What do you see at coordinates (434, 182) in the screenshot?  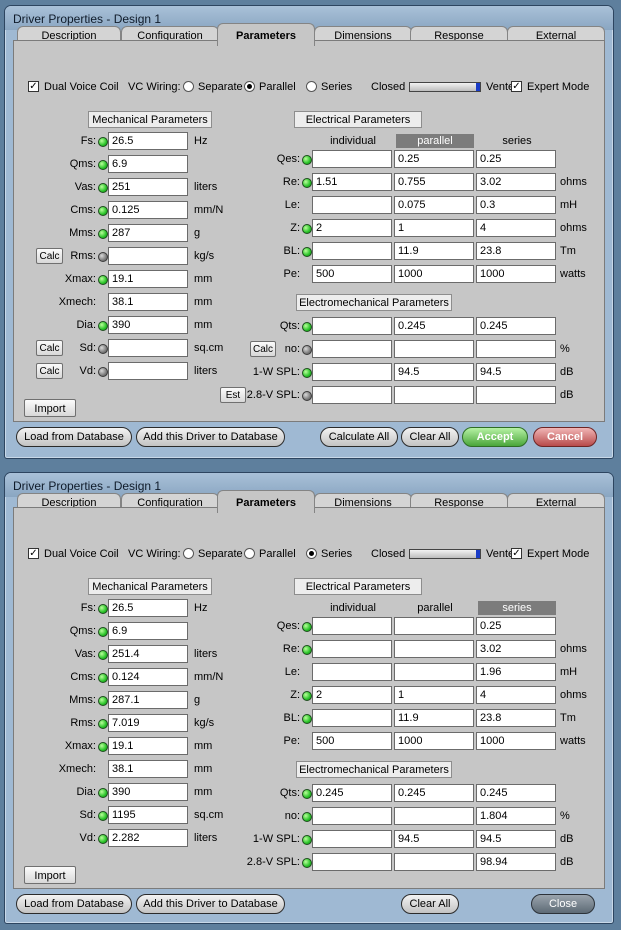 I see `elec-value-parallel-input: 0.755` at bounding box center [434, 182].